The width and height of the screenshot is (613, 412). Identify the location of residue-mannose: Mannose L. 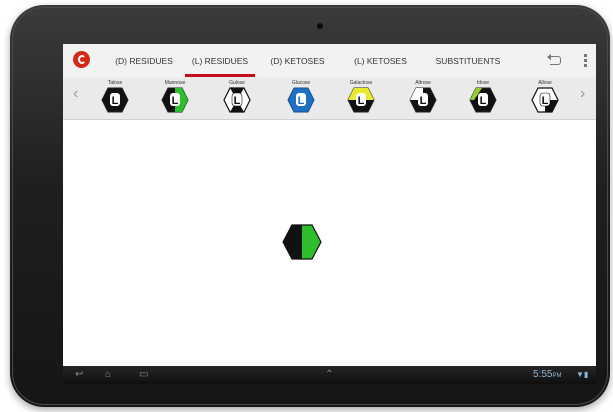
(175, 98).